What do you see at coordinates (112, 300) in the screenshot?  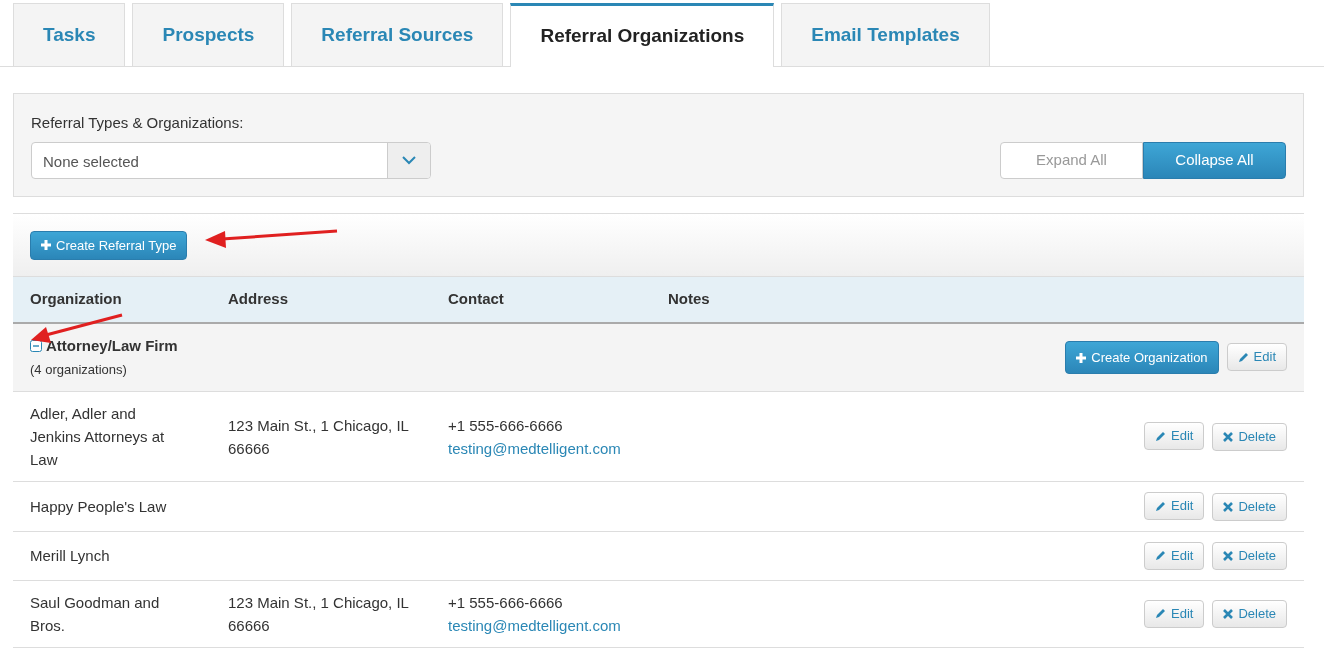 I see `column-header: Organization` at bounding box center [112, 300].